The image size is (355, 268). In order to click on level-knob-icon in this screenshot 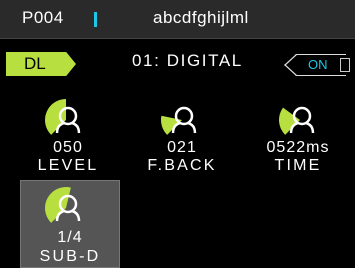, I will do `click(66, 120)`.